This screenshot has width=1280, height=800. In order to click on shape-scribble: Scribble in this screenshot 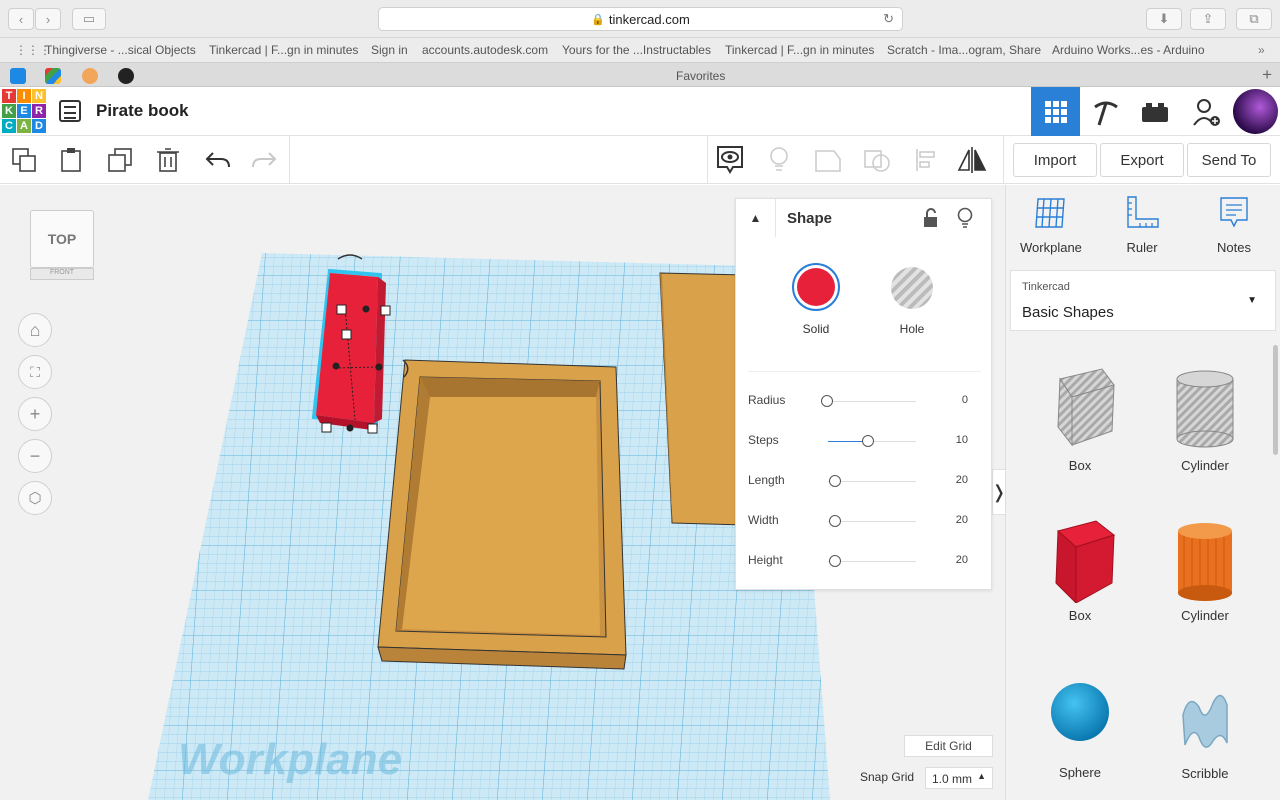, I will do `click(1205, 733)`.